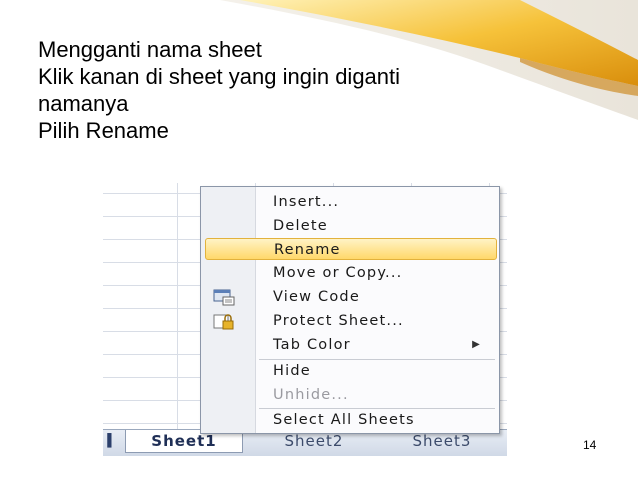  Describe the element at coordinates (476, 344) in the screenshot. I see `submenu-arrow-icon: ▶` at that location.